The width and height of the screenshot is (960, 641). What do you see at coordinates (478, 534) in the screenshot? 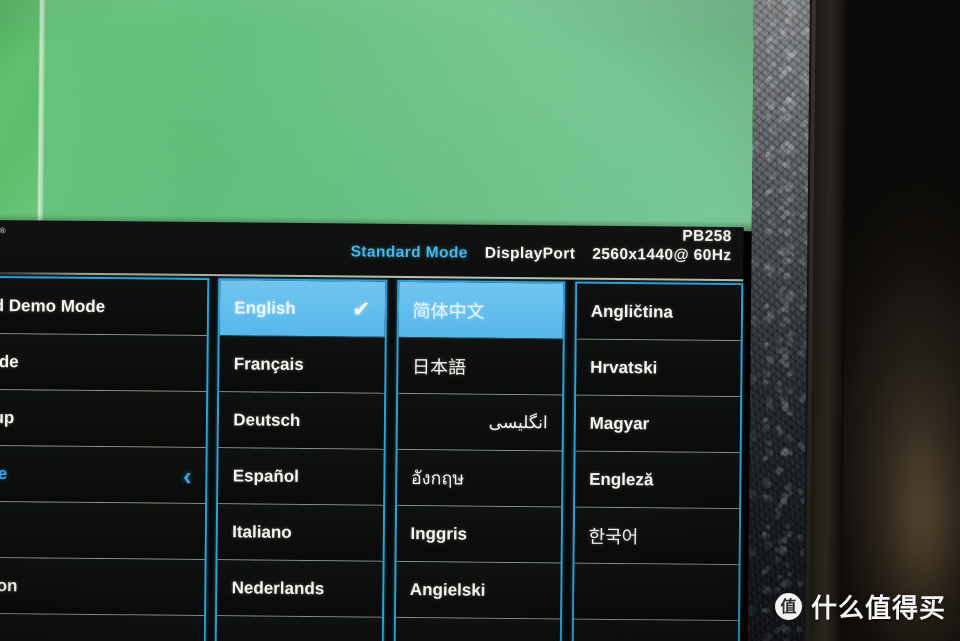
I see `language-option: Inggris` at bounding box center [478, 534].